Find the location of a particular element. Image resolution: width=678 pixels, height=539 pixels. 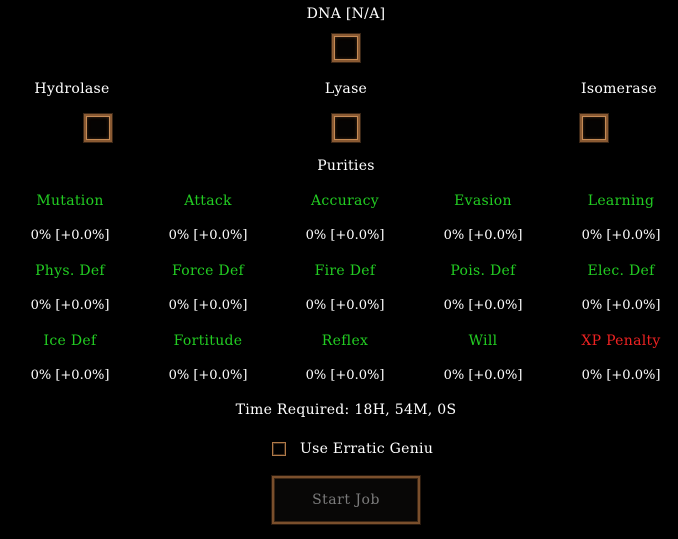

stat-name: Attack is located at coordinates (208, 201).